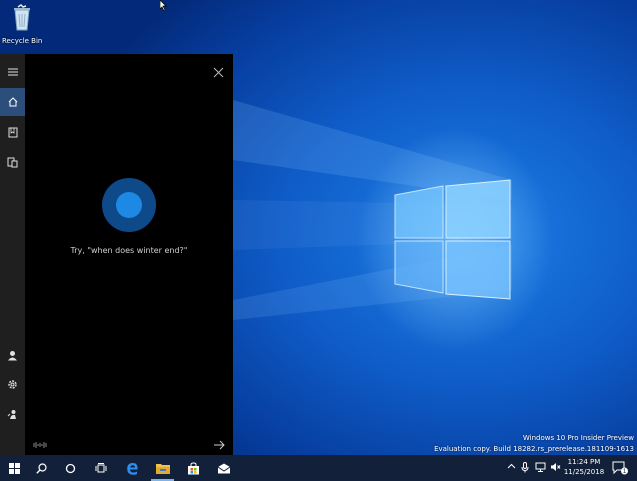 This screenshot has height=481, width=637. Describe the element at coordinates (129, 250) in the screenshot. I see `cortana-suggestion: Try, "when does winter end?"` at that location.